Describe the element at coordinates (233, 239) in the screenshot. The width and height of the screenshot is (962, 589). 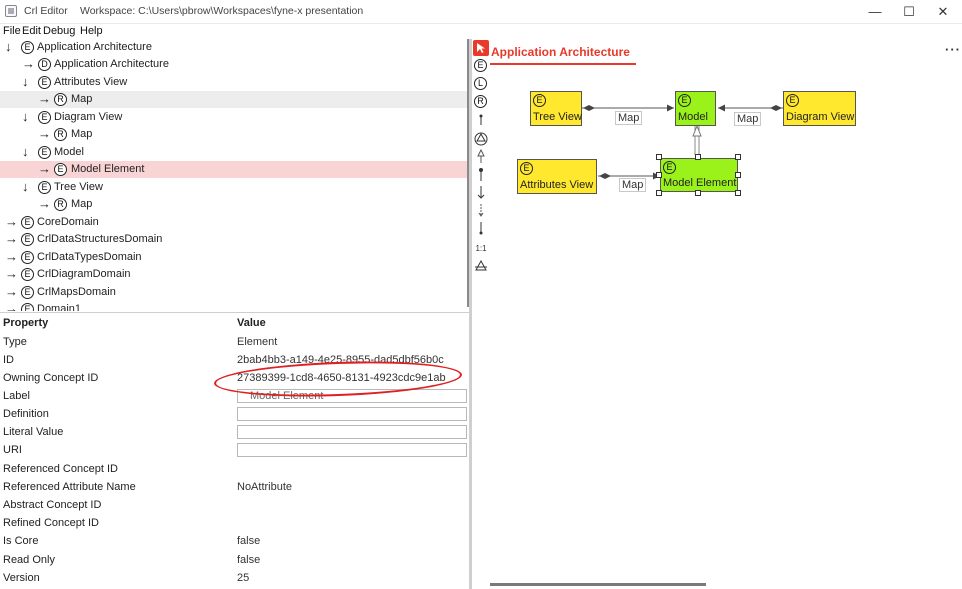
I see `tree-row: → E CrlDataStructuresDomain` at that location.